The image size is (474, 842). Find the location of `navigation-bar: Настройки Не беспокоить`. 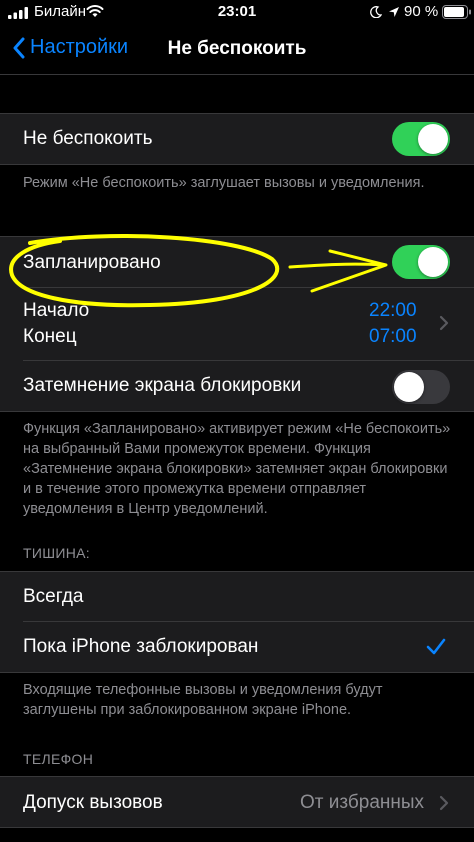

navigation-bar: Настройки Не беспокоить is located at coordinates (237, 50).